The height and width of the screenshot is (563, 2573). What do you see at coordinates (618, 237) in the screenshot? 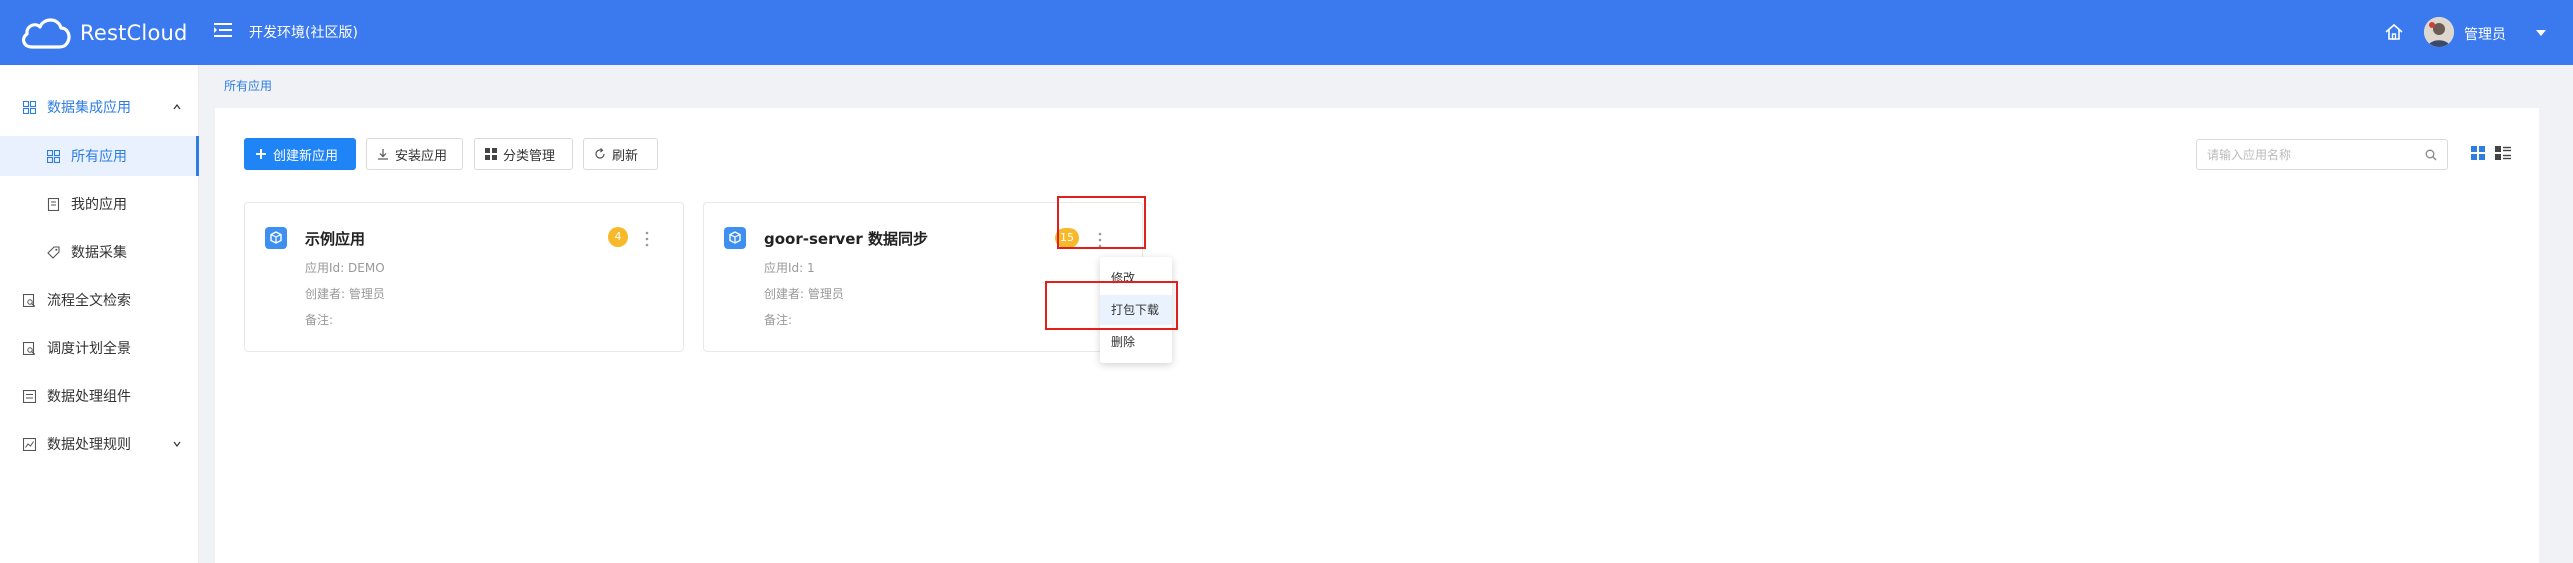
I see `process-count-badge: 4` at bounding box center [618, 237].